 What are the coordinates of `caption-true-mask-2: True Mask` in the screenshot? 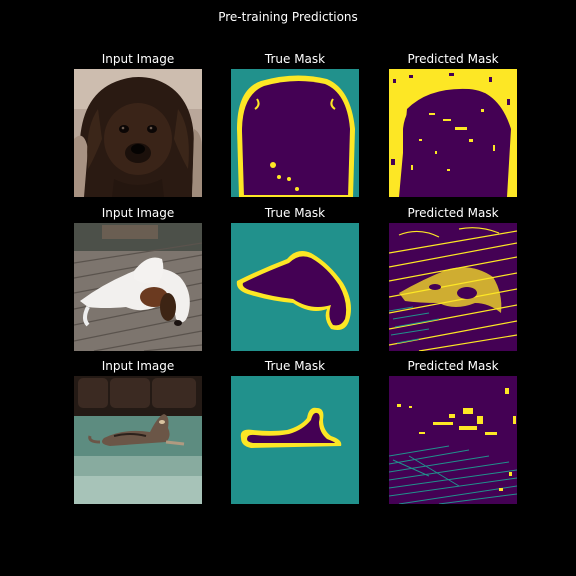 It's located at (295, 213).